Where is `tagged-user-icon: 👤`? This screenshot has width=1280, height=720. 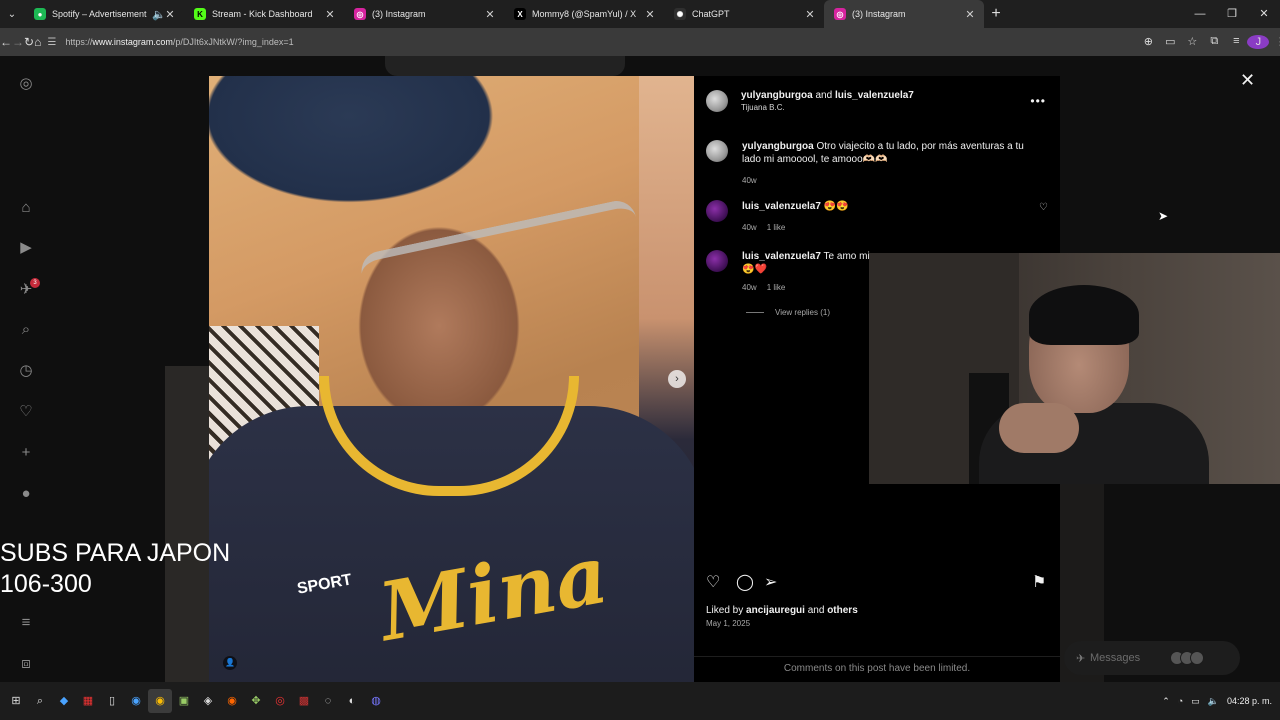
tagged-user-icon: 👤 is located at coordinates (230, 663).